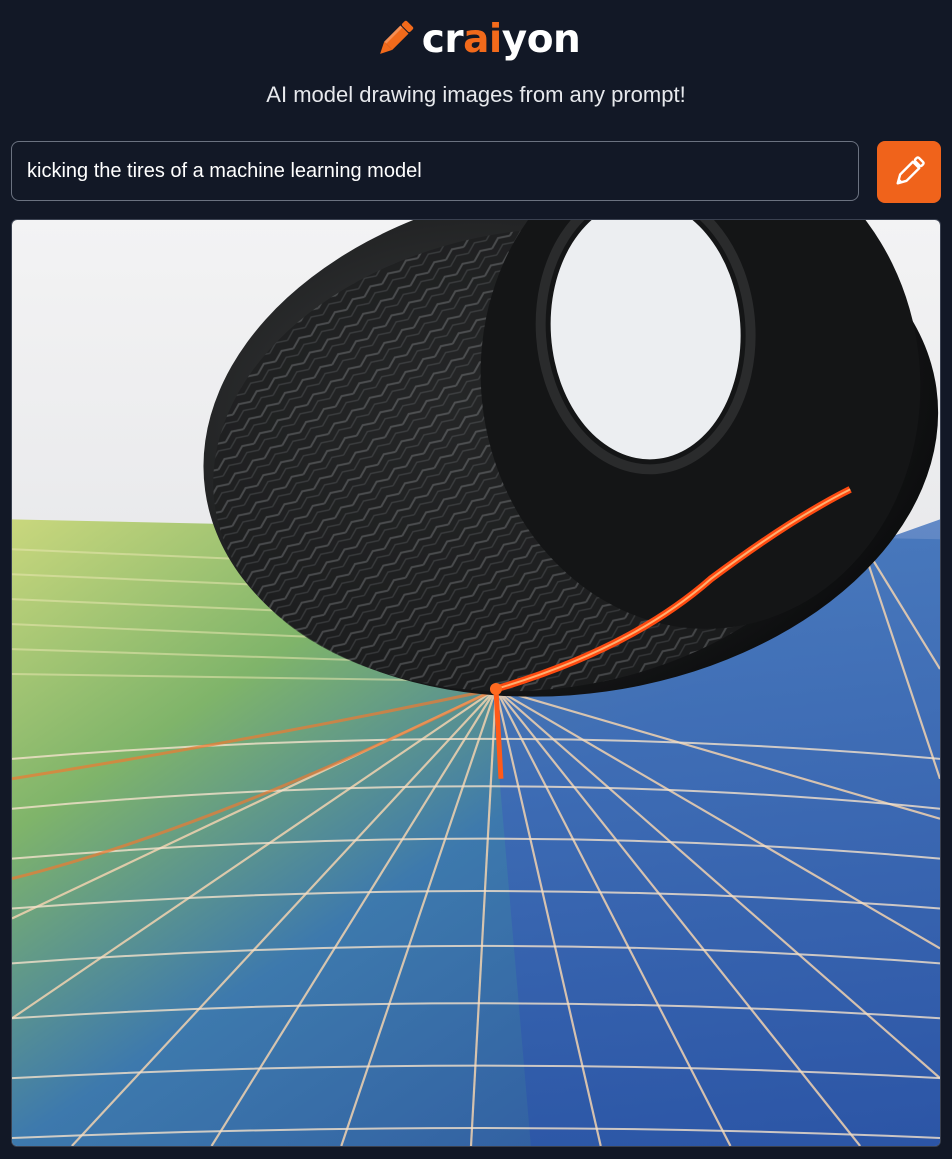  I want to click on pencil-logo-icon, so click(396, 37).